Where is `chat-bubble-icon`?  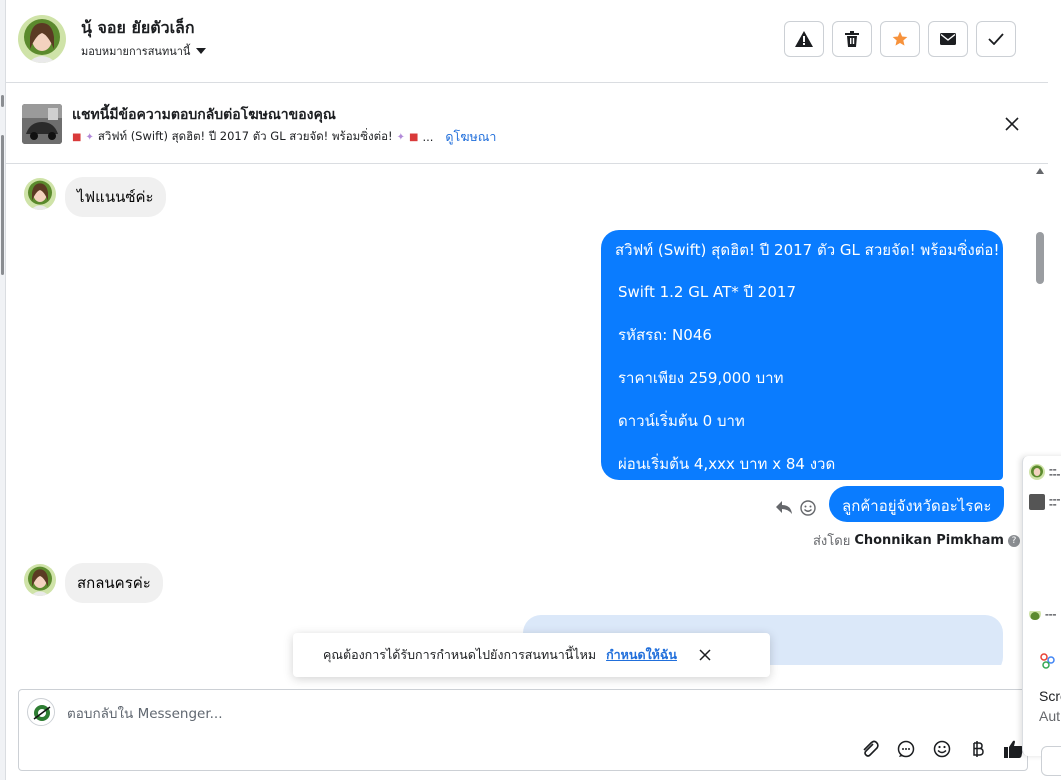 chat-bubble-icon is located at coordinates (906, 749).